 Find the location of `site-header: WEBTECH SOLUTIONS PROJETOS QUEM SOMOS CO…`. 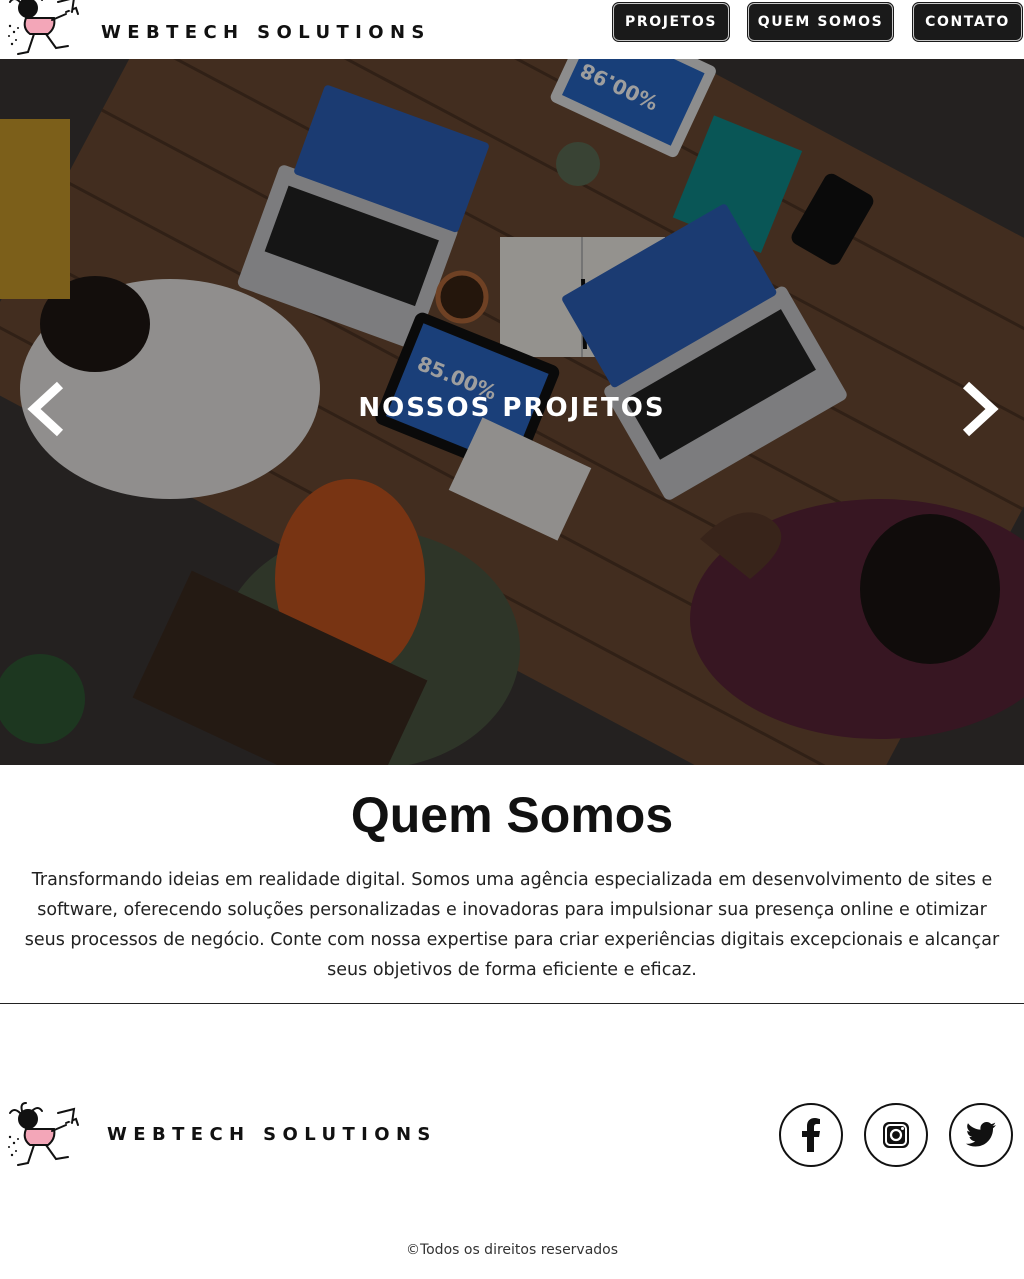

site-header: WEBTECH SOLUTIONS PROJETOS QUEM SOMOS CO… is located at coordinates (512, 29).